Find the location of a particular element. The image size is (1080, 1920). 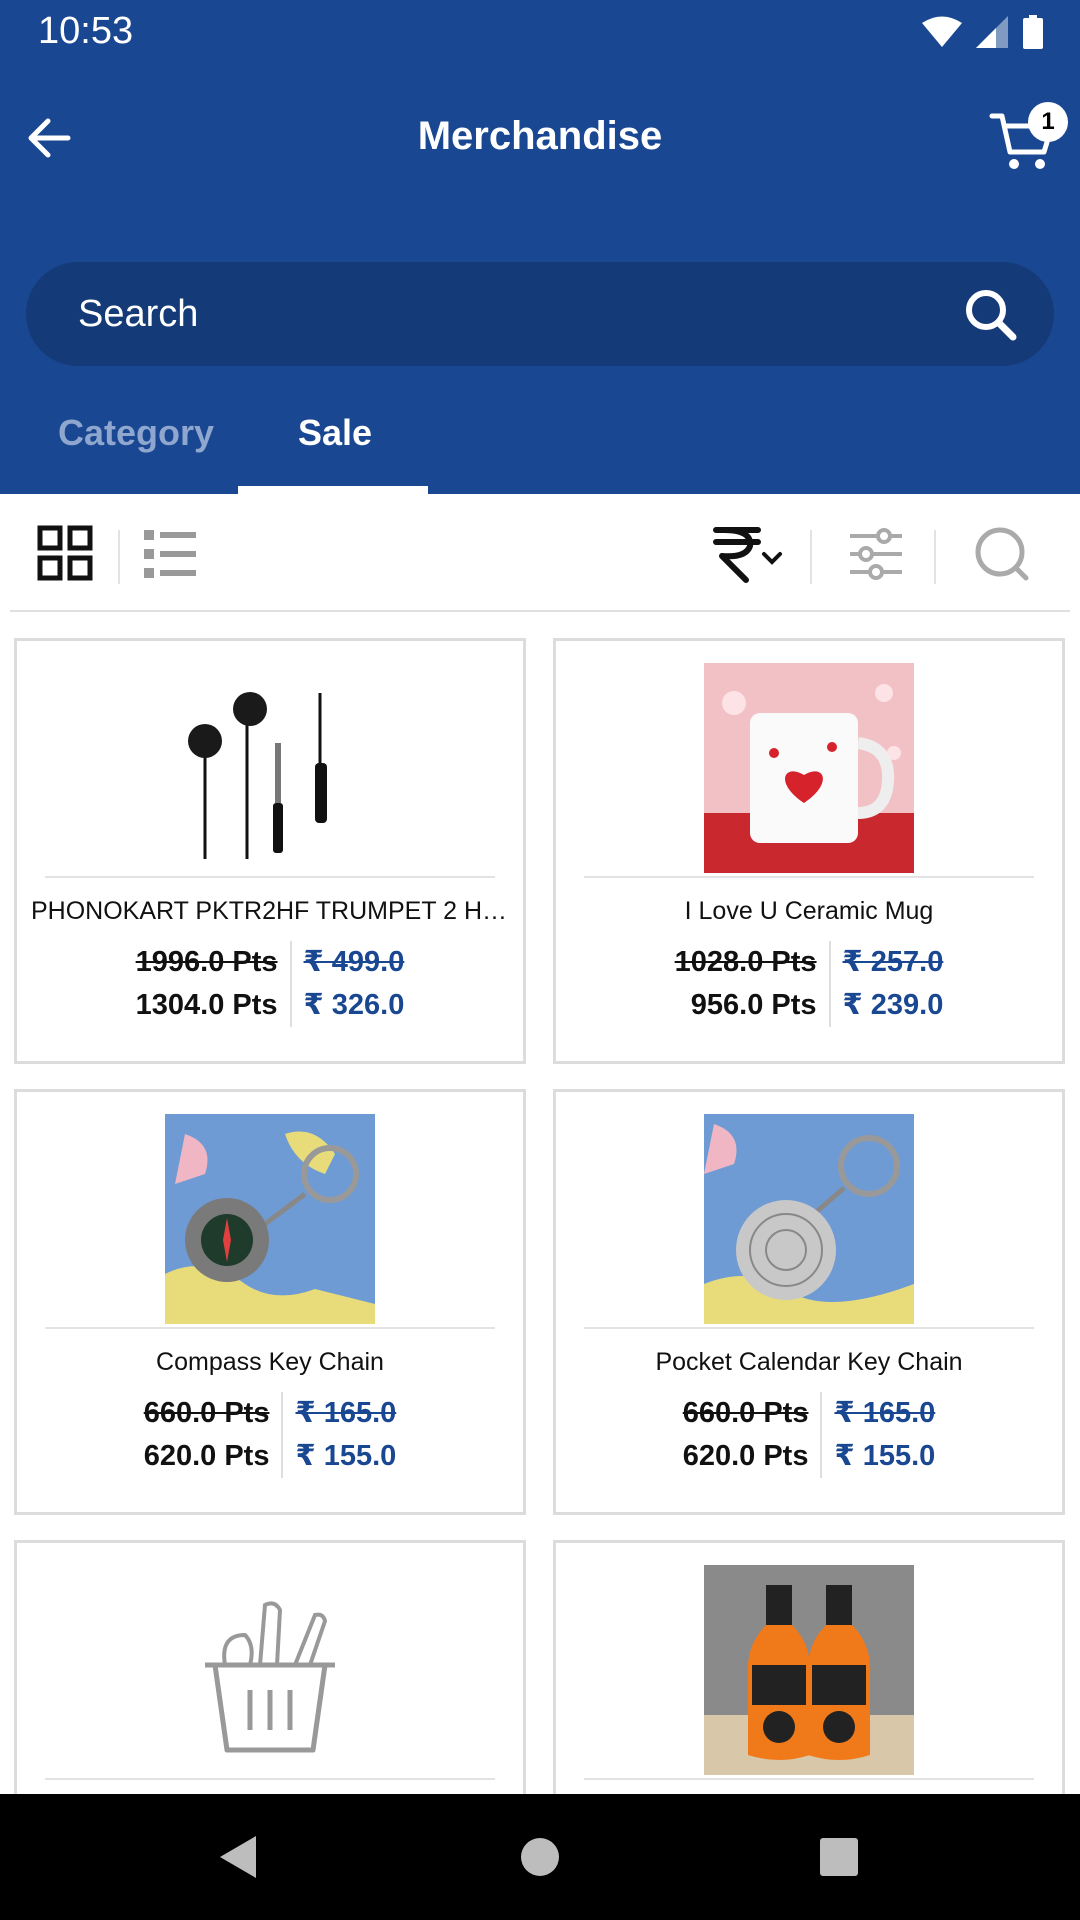

points-column: 1996.0 Pts 1304.0 Pts is located at coordinates (214, 984).